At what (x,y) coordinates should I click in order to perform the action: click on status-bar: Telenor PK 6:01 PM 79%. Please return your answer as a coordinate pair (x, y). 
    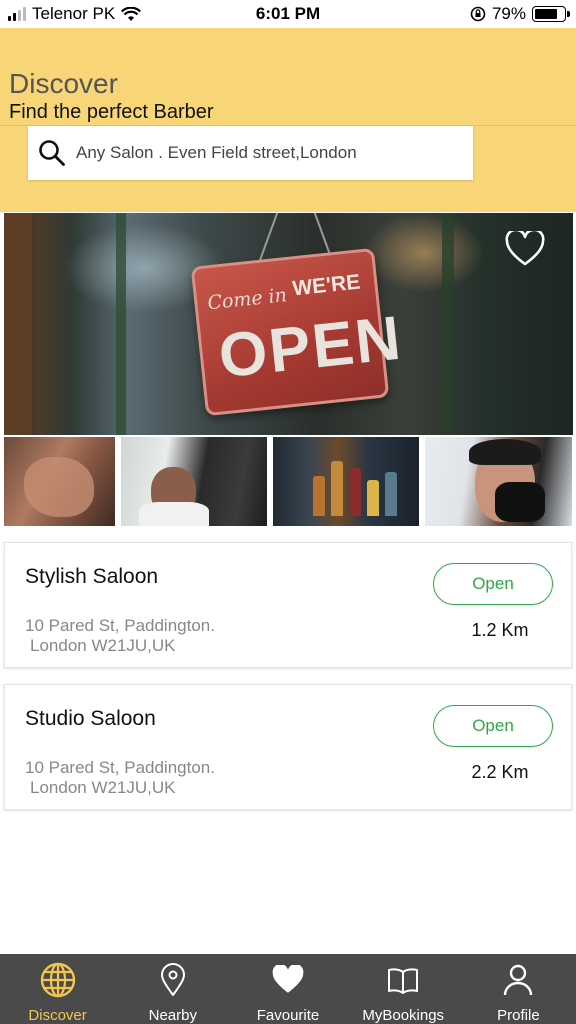
    Looking at the image, I should click on (288, 14).